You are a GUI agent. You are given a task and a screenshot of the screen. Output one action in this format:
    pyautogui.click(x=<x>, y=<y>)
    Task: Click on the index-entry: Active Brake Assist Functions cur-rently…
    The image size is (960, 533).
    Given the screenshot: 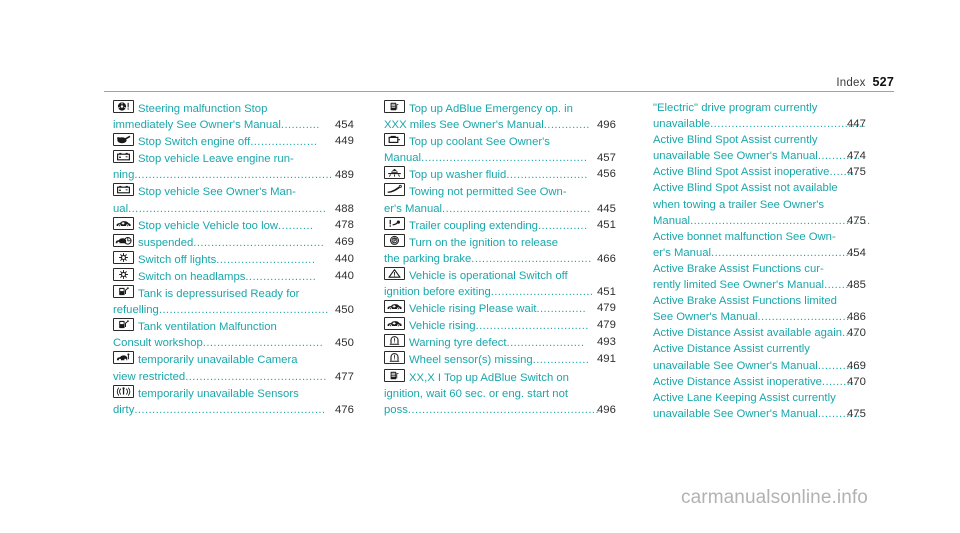 What is the action you would take?
    pyautogui.click(x=774, y=277)
    